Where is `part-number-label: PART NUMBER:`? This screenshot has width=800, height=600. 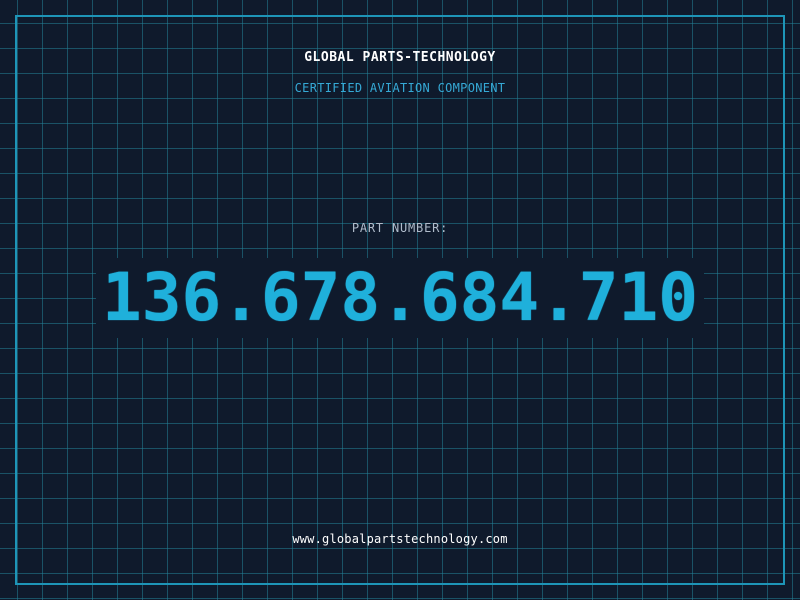
part-number-label: PART NUMBER: is located at coordinates (400, 228).